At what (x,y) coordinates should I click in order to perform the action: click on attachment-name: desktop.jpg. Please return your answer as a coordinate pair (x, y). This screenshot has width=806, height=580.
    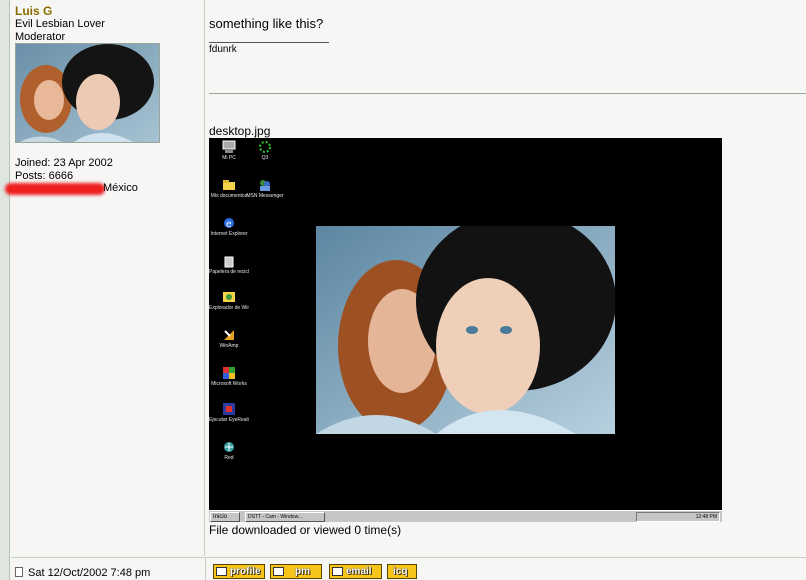
    Looking at the image, I should click on (239, 131).